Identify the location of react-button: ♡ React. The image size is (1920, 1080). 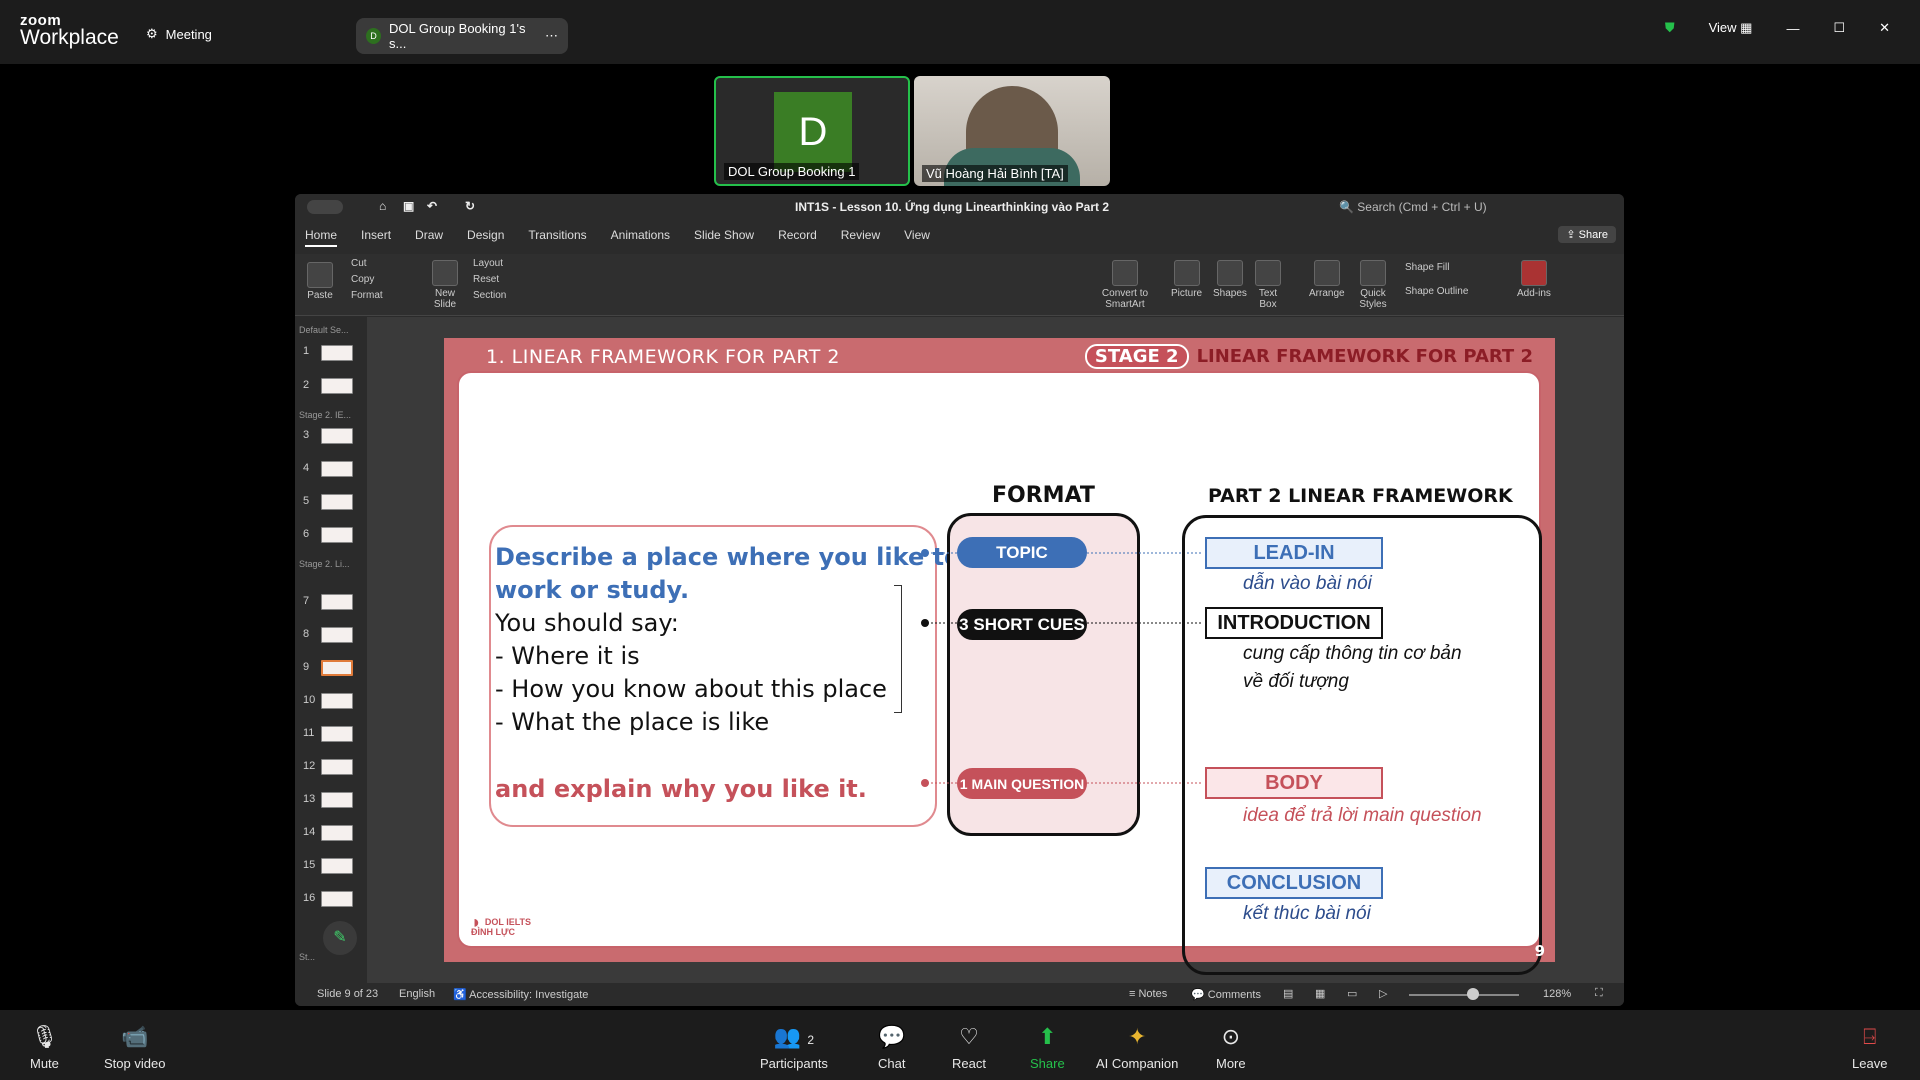
(969, 1047).